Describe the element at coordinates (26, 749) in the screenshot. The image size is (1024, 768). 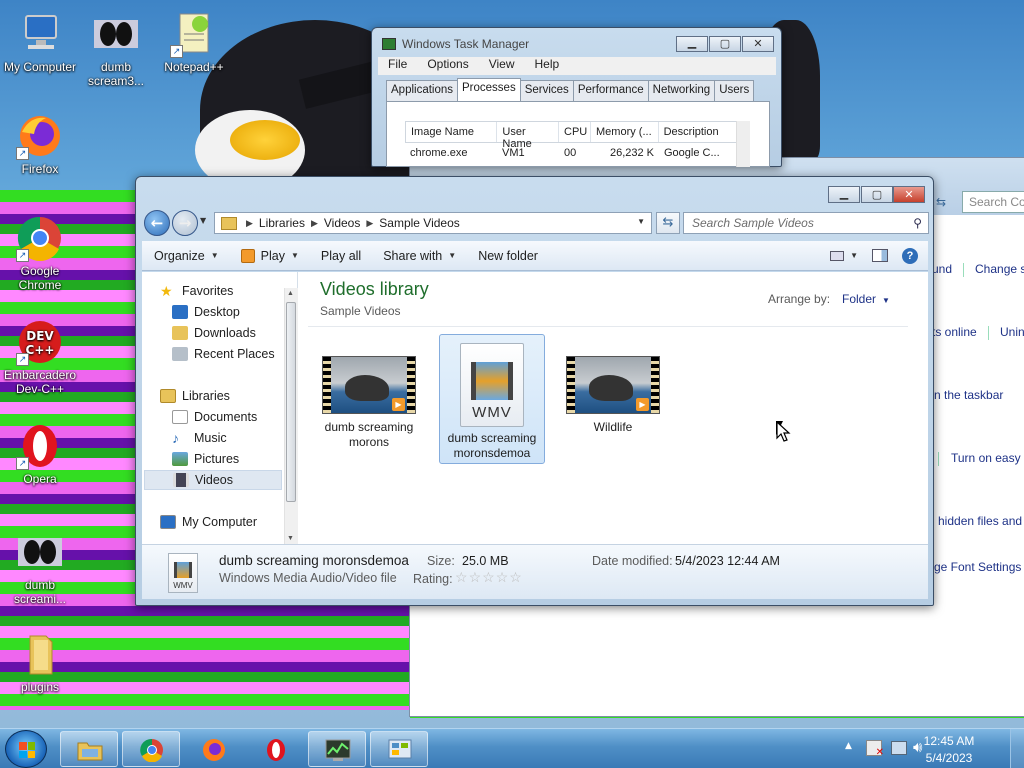
I see `start-button` at that location.